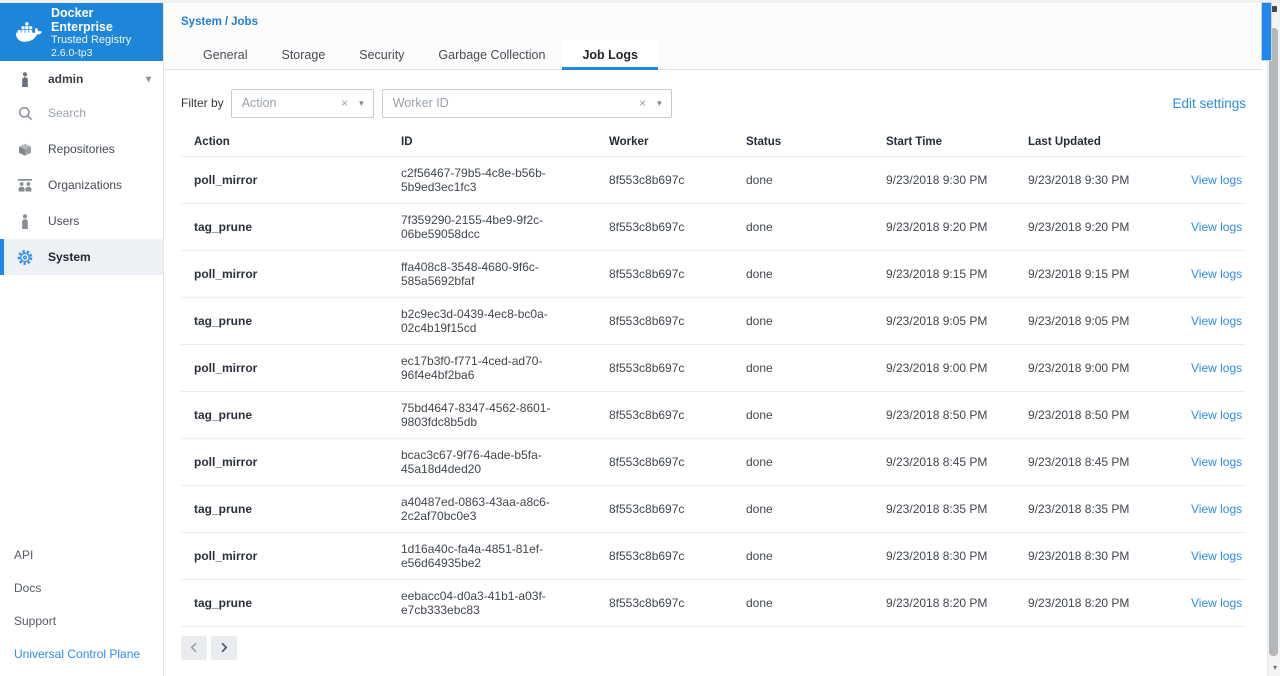  Describe the element at coordinates (721, 647) in the screenshot. I see `pagination` at that location.